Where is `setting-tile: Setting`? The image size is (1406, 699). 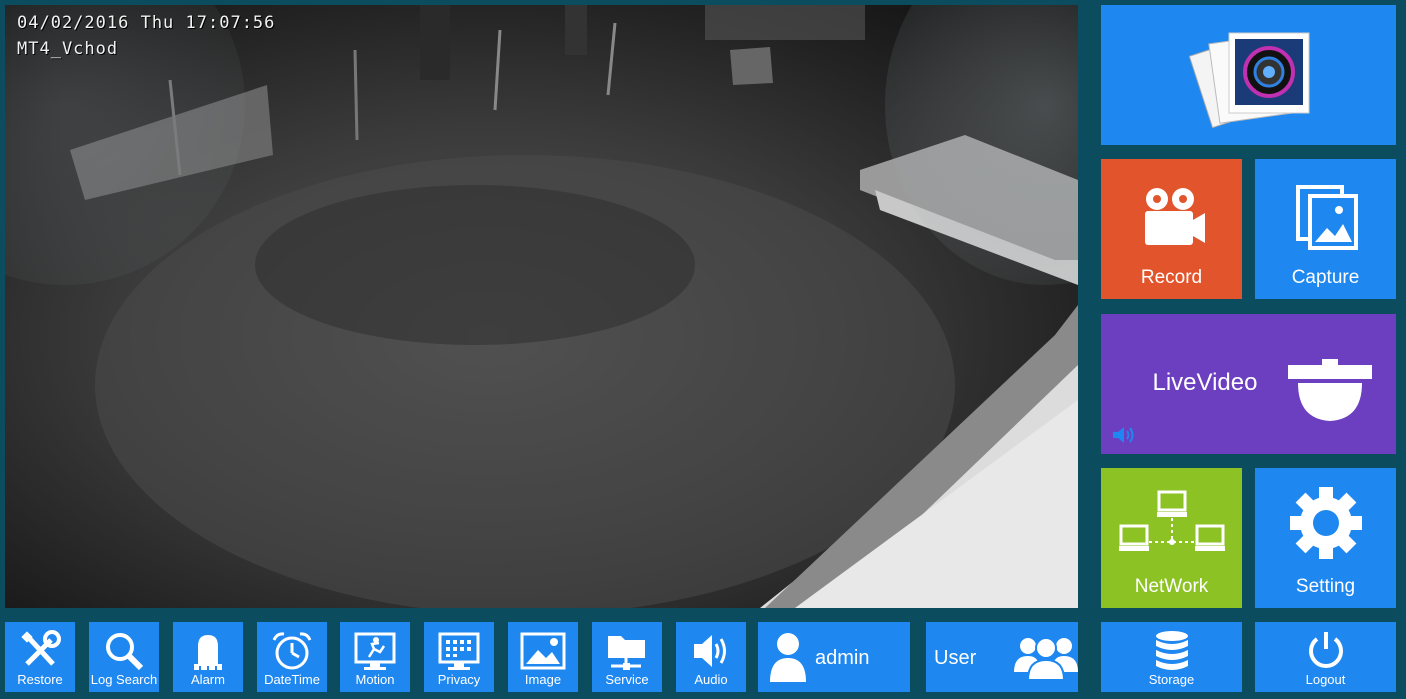 setting-tile: Setting is located at coordinates (1325, 538).